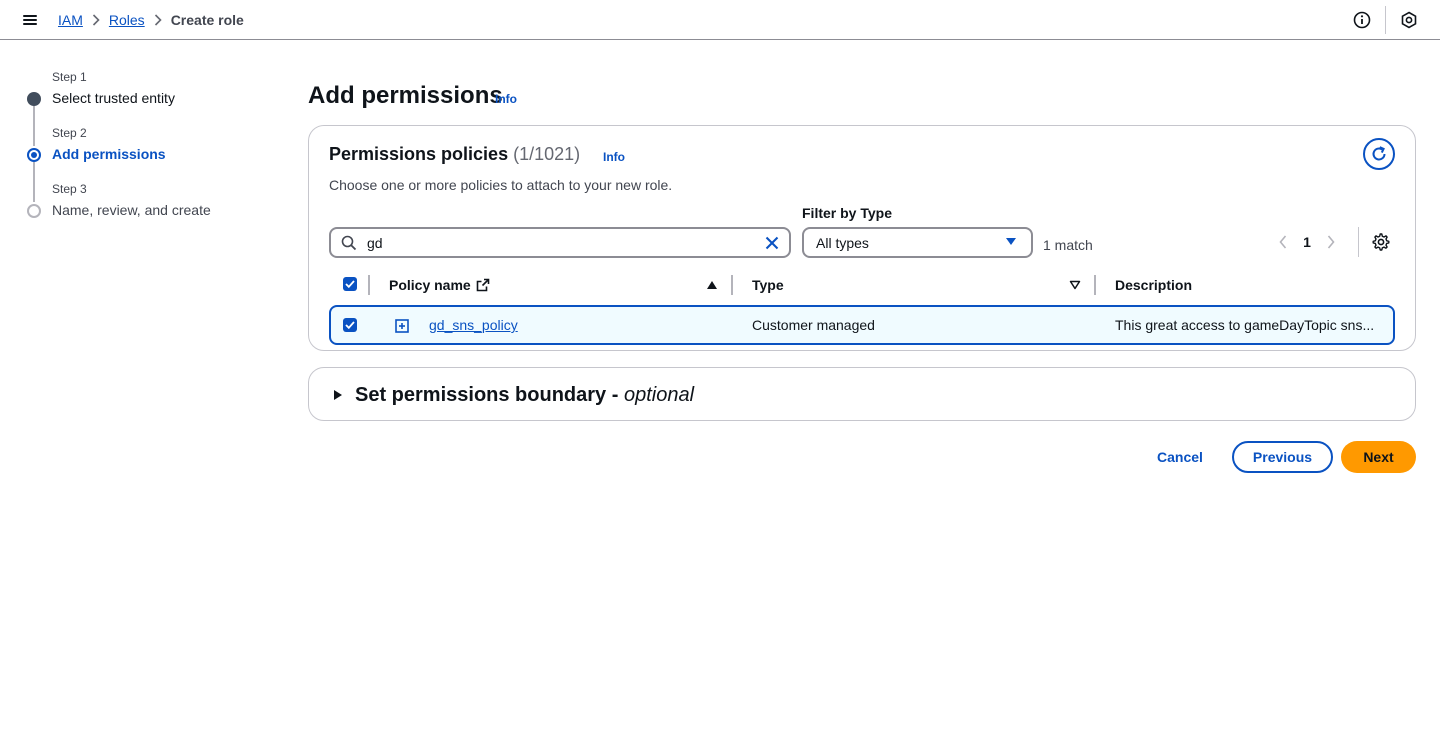  What do you see at coordinates (659, 395) in the screenshot?
I see `boundary-optional: optional` at bounding box center [659, 395].